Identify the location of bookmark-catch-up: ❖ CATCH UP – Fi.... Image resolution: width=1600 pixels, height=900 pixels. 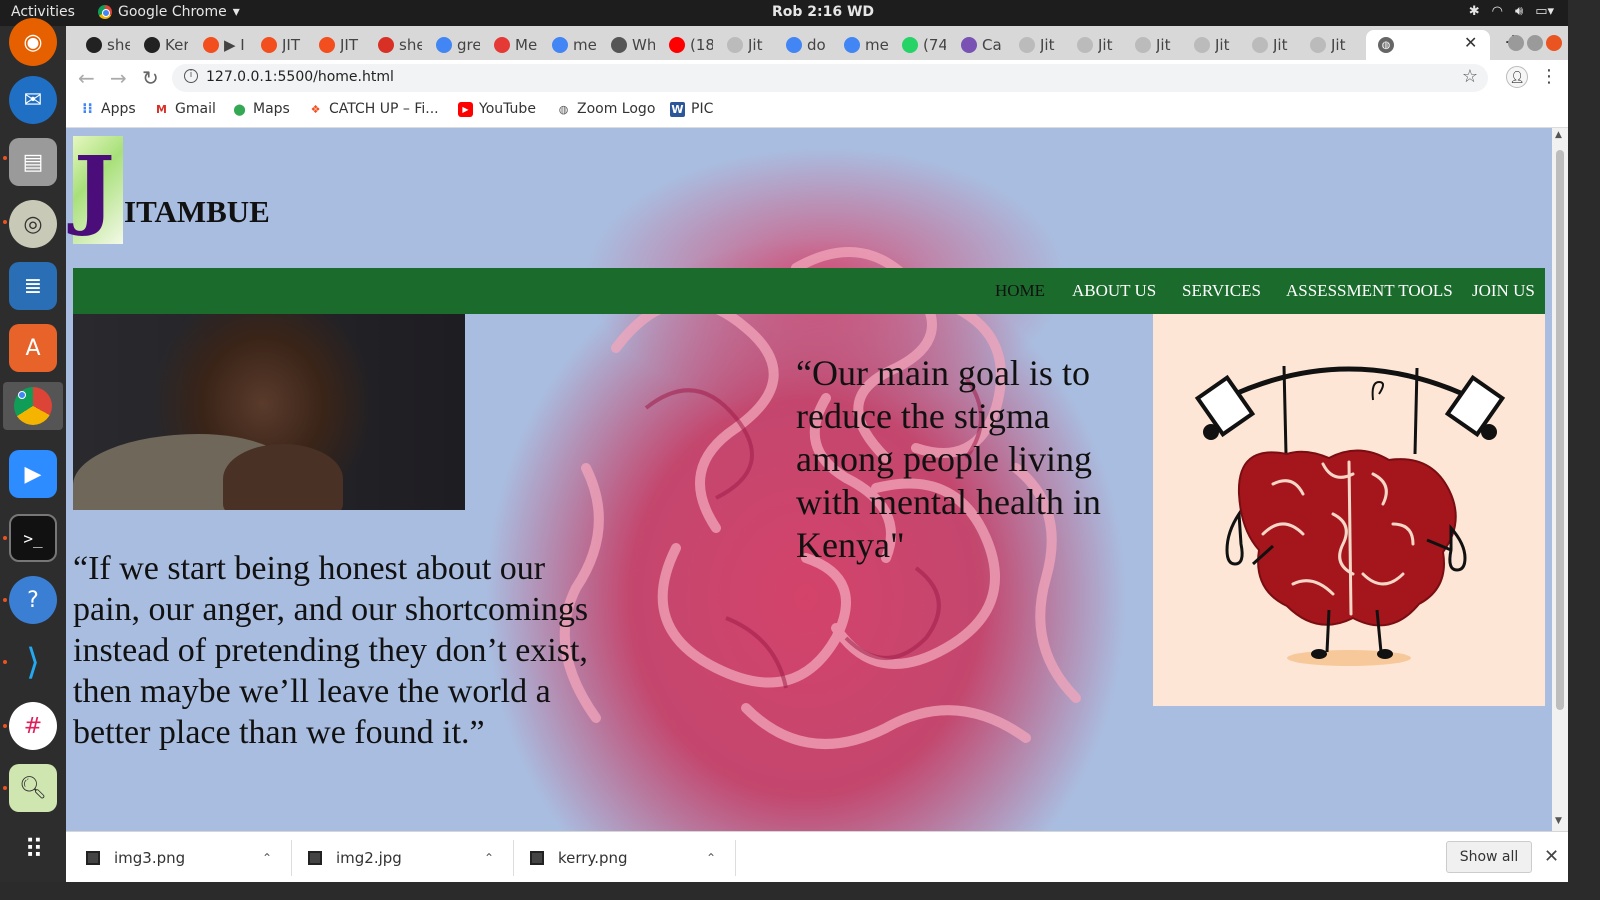
(373, 109).